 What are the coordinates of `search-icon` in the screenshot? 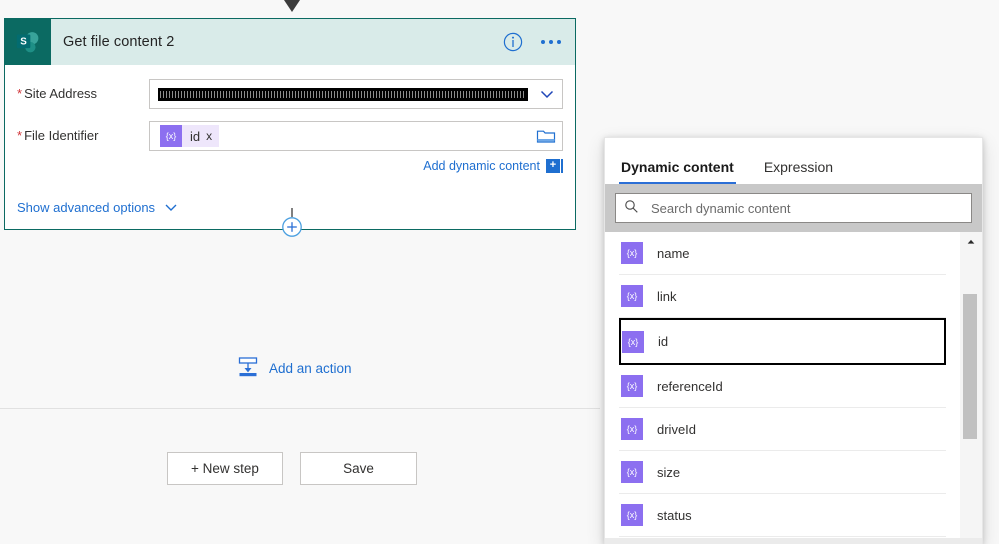 It's located at (631, 208).